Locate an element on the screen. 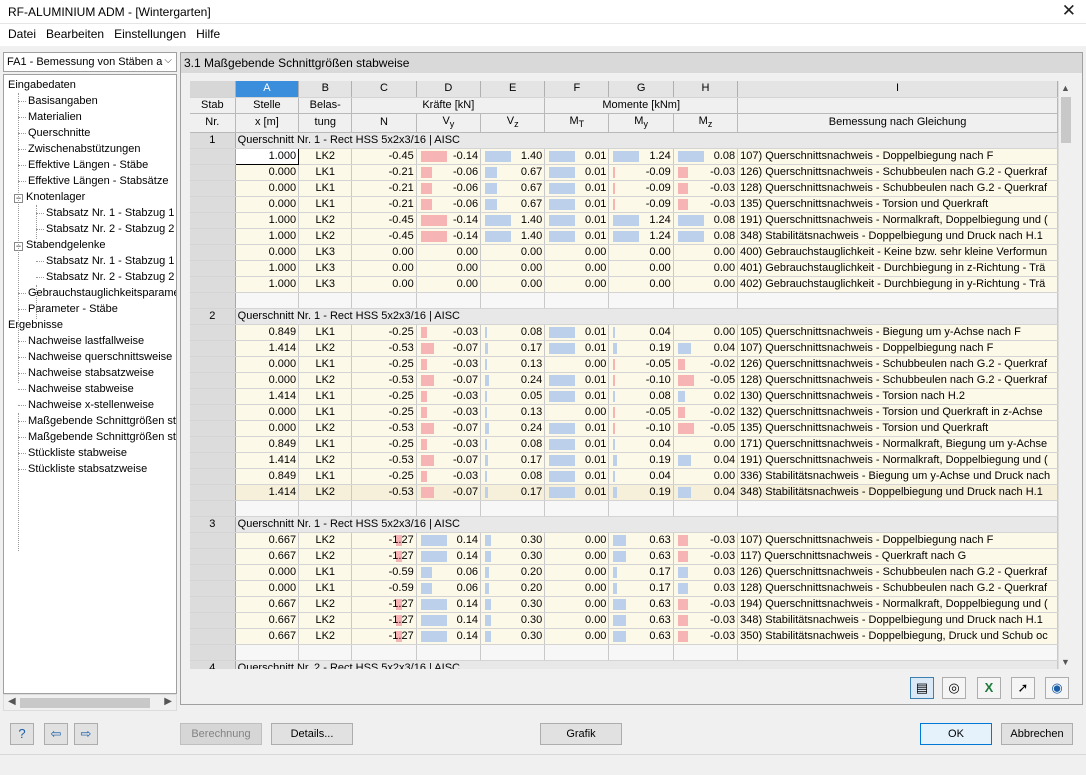 This screenshot has width=1086, height=775. scroll-down-icon: ▼ is located at coordinates (1065, 662).